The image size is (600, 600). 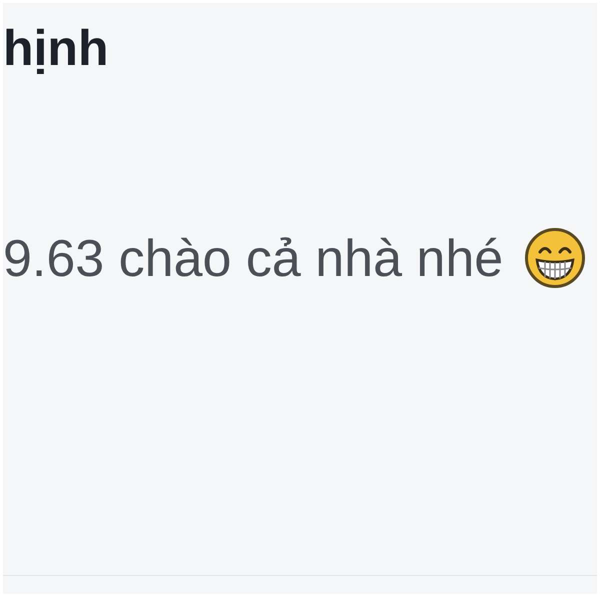 What do you see at coordinates (253, 259) in the screenshot?
I see `comment-text: 9.63 chào cả nhà nhé` at bounding box center [253, 259].